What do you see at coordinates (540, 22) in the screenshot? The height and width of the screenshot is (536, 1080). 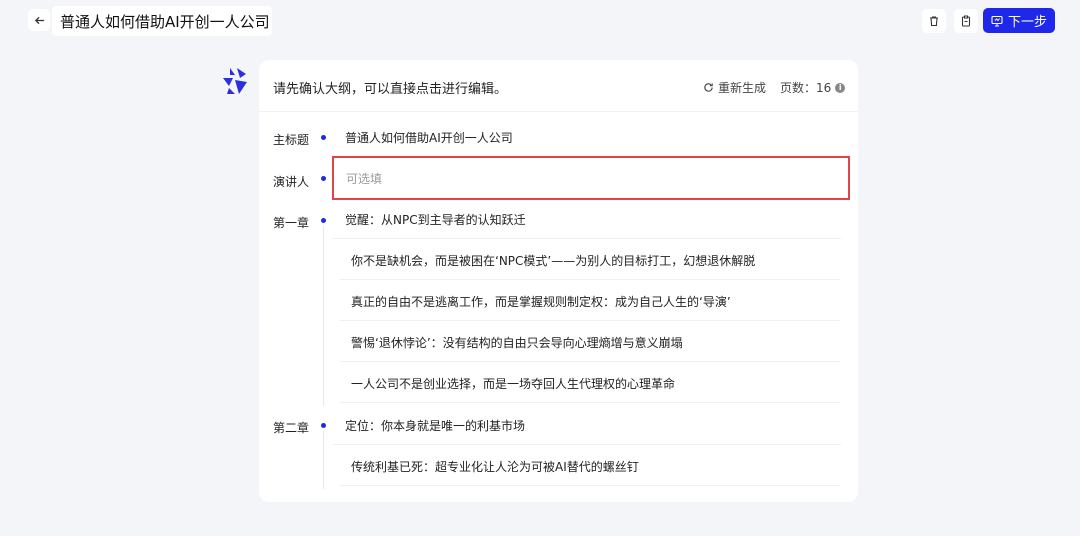 I see `top-bar: 普通人如何借助AI开创一人公司 下一步` at bounding box center [540, 22].